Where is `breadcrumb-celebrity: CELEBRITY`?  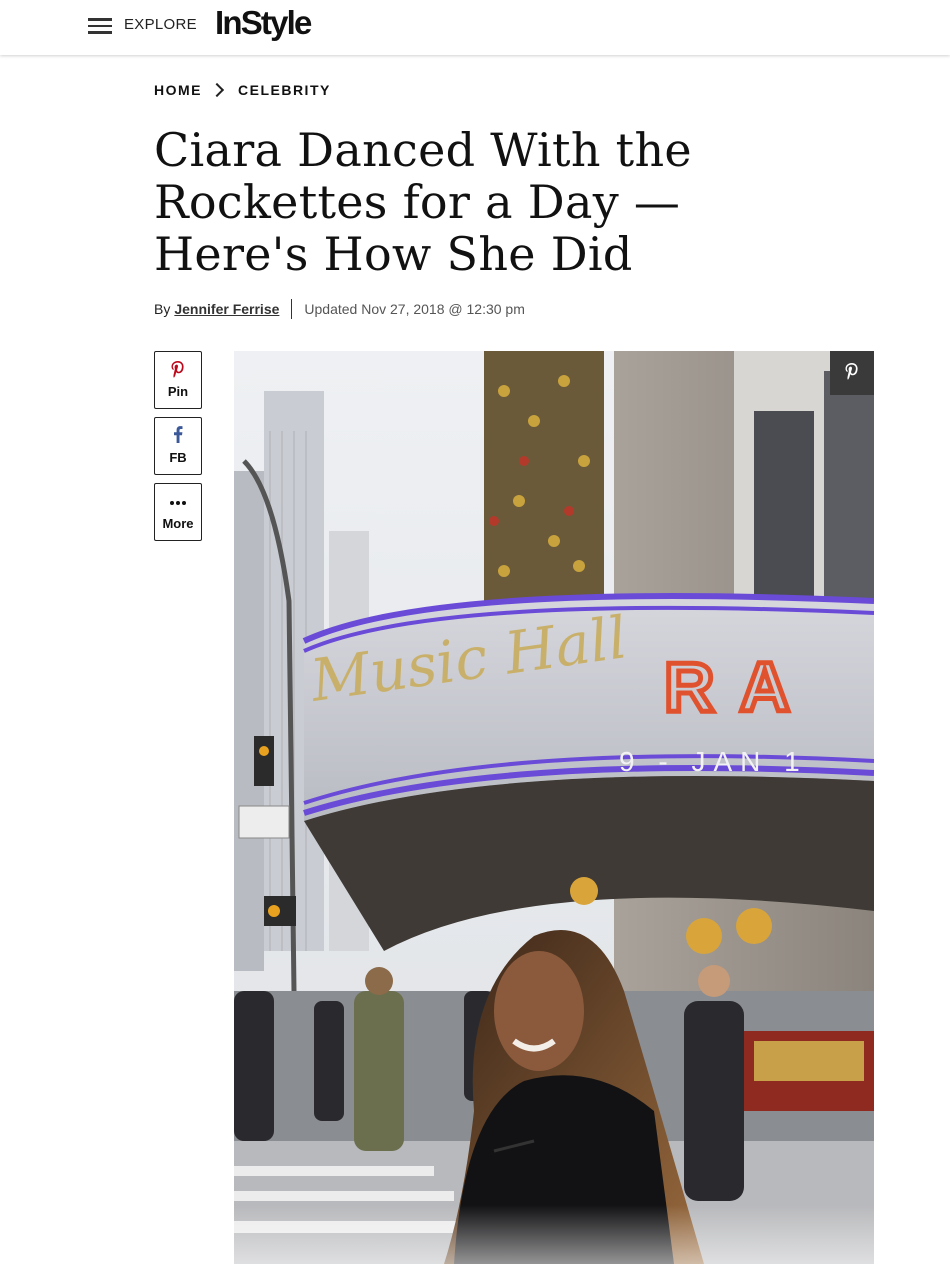
breadcrumb-celebrity: CELEBRITY is located at coordinates (284, 90).